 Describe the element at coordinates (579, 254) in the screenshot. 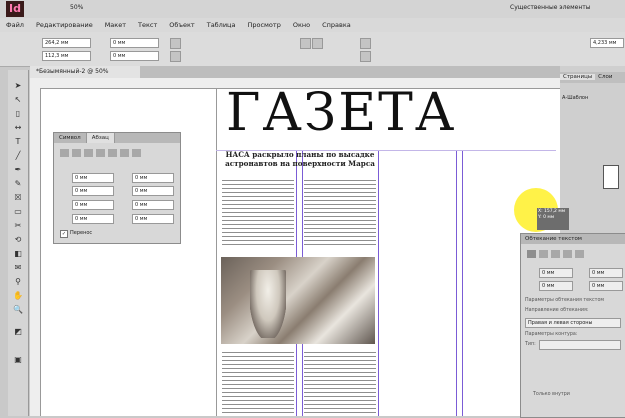

I see `jump-column-icon` at that location.